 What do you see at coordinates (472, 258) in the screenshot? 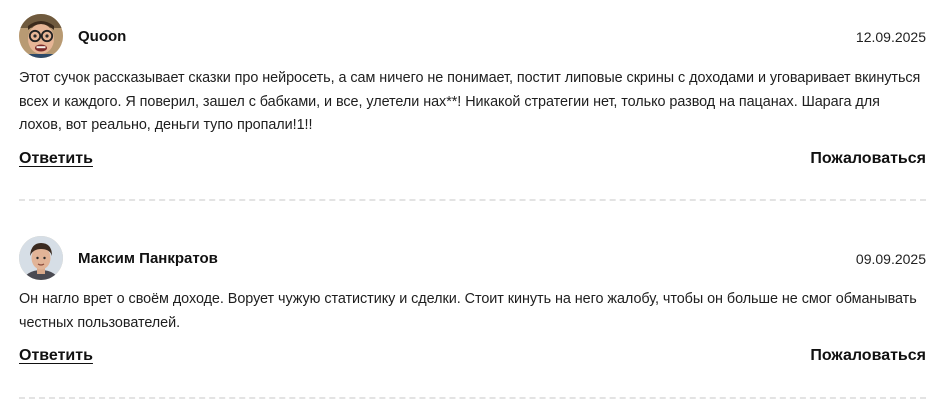
I see `comment-header: Максим Панкратов 09.09.2025` at bounding box center [472, 258].